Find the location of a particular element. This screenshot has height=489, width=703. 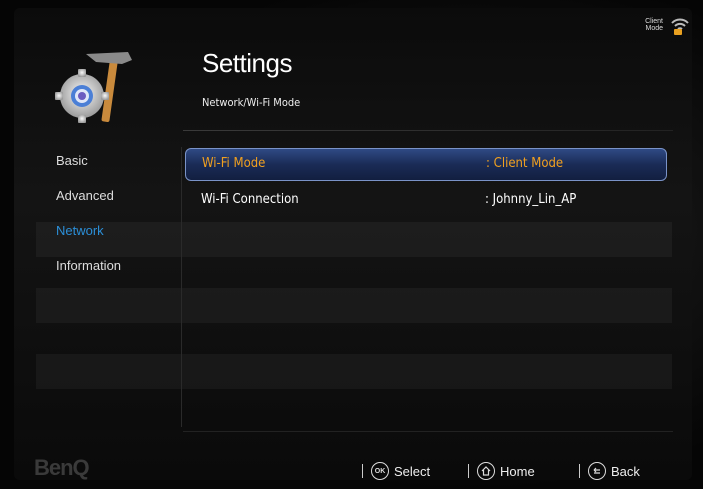

sidebar-item-label: Basic is located at coordinates (72, 160).